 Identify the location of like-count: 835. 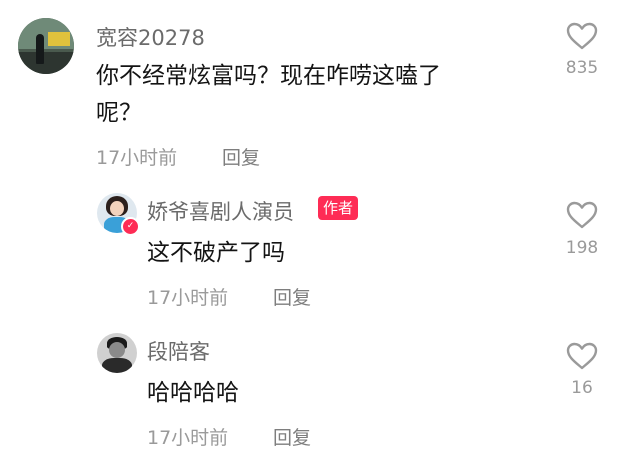
(582, 68).